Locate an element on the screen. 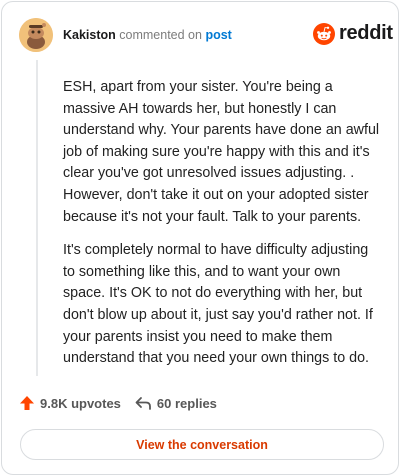 The width and height of the screenshot is (400, 476). reddit-logo: reddit is located at coordinates (353, 33).